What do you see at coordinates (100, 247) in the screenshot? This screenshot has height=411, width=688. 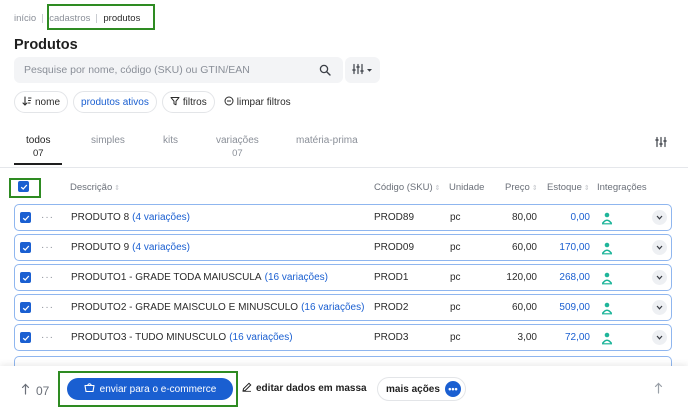 I see `product-name: PRODUTO 9` at bounding box center [100, 247].